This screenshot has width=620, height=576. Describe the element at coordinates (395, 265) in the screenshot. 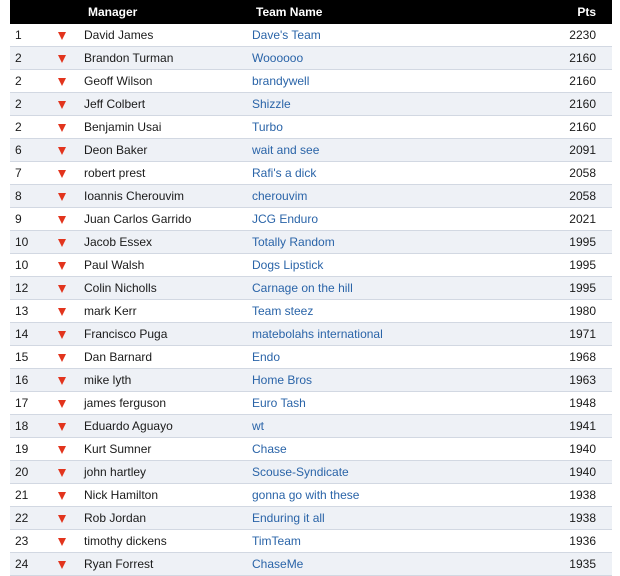

I see `team-cell: Dogs Lipstick` at that location.